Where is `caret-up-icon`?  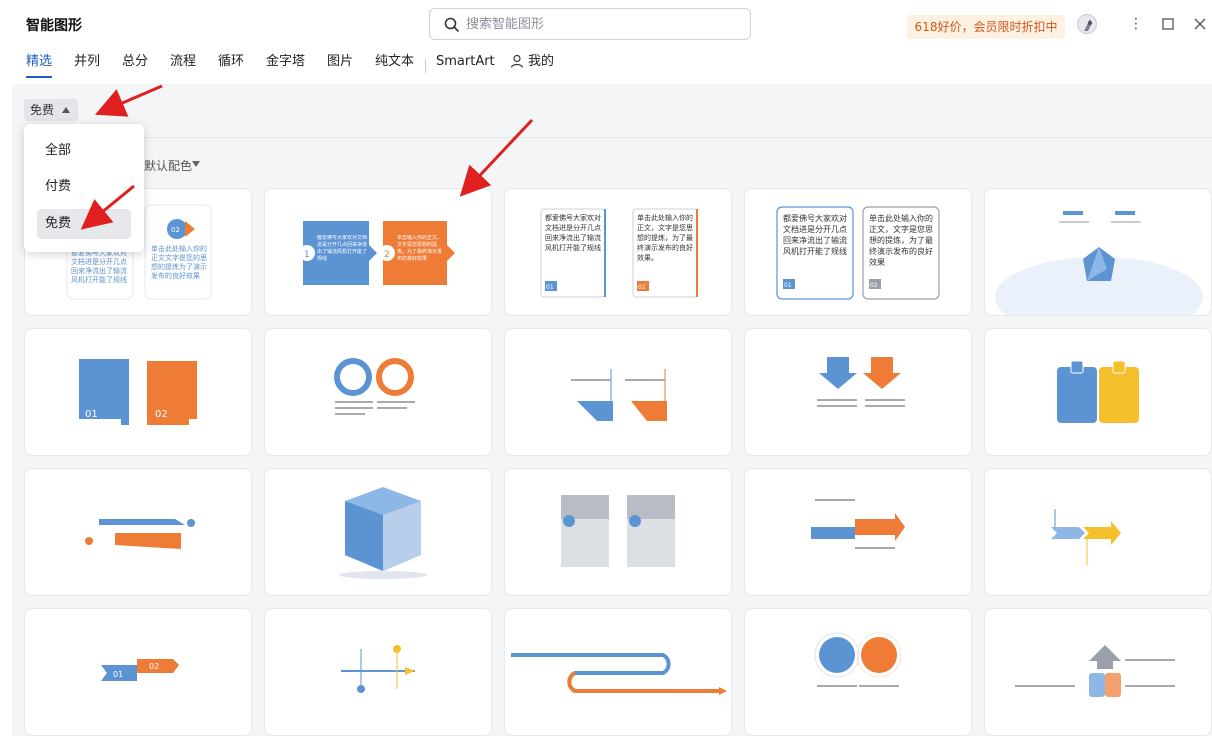
caret-up-icon is located at coordinates (66, 110).